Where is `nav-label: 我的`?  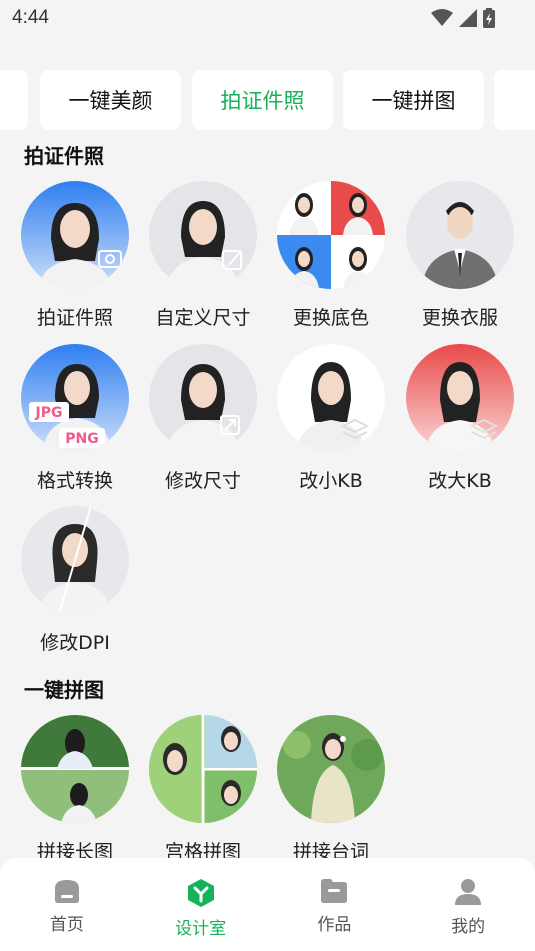 nav-label: 我的 is located at coordinates (468, 927).